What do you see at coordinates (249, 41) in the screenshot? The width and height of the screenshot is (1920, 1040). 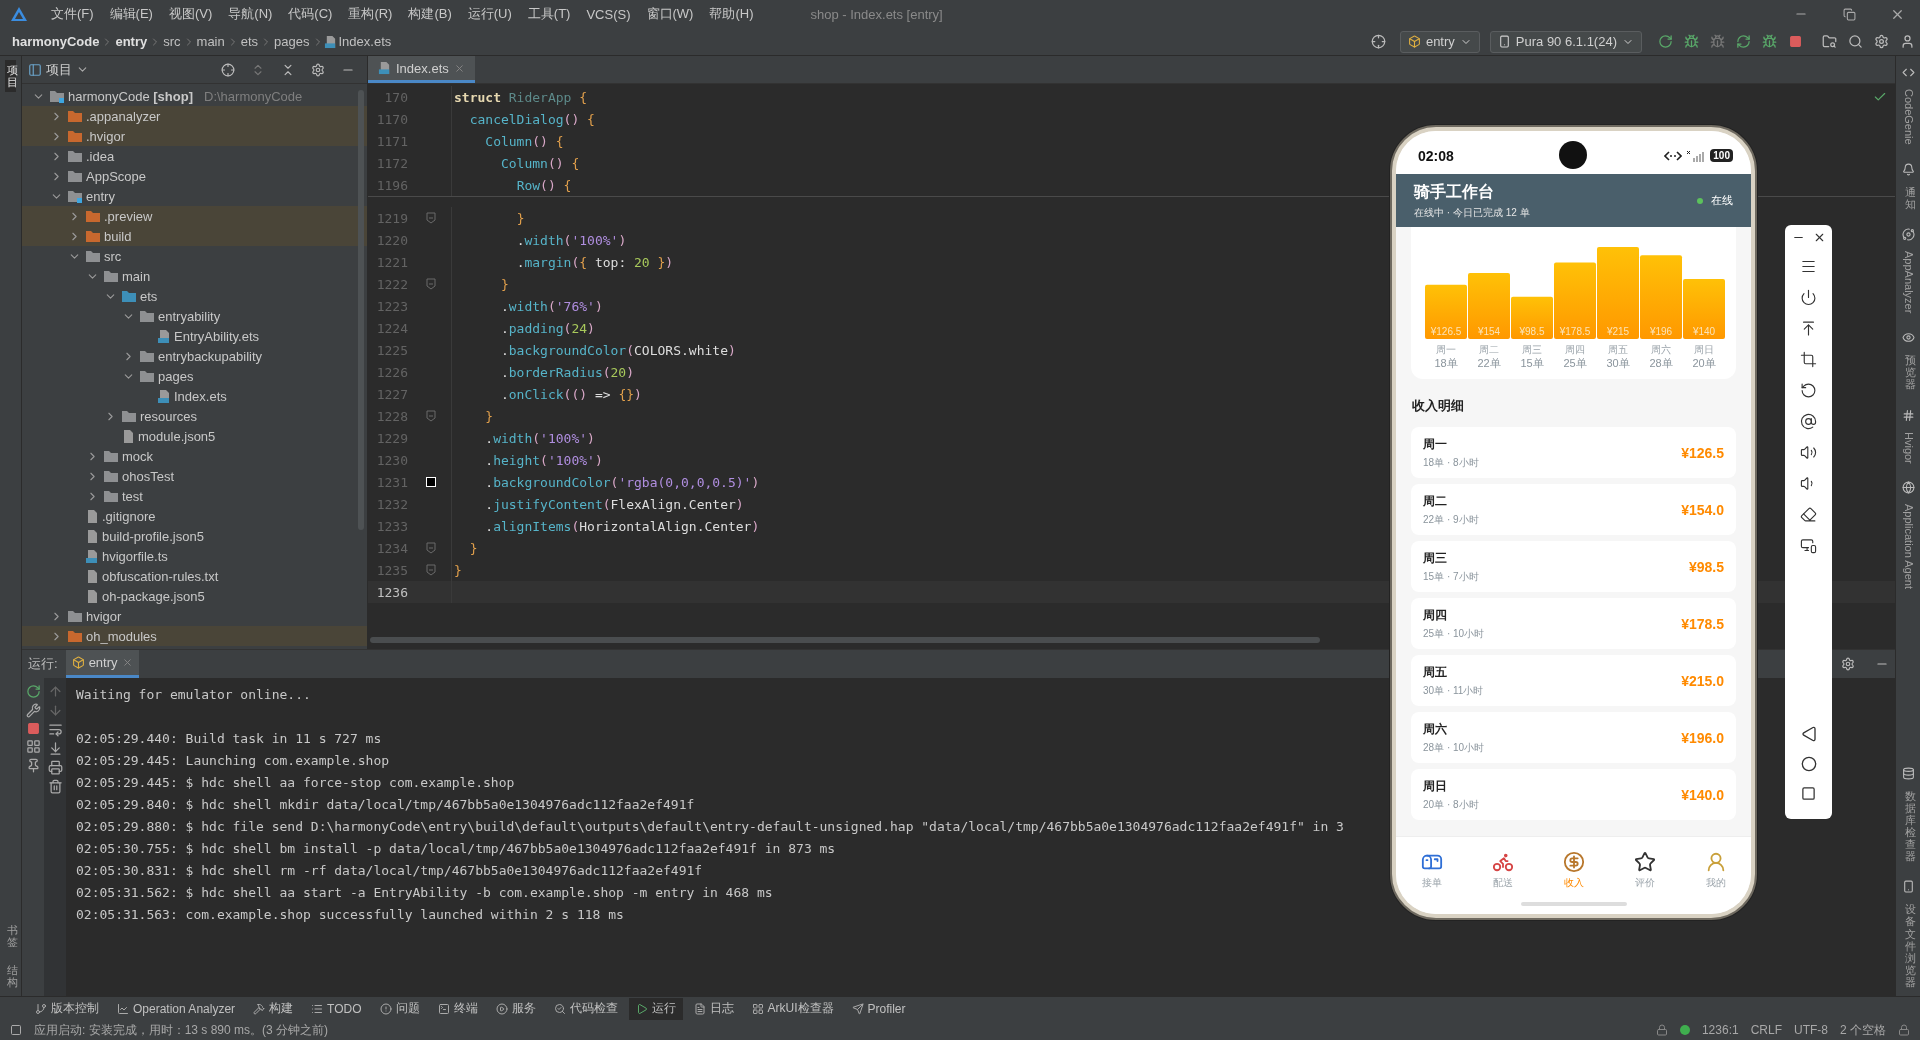 I see `breadcrumb: ets` at bounding box center [249, 41].